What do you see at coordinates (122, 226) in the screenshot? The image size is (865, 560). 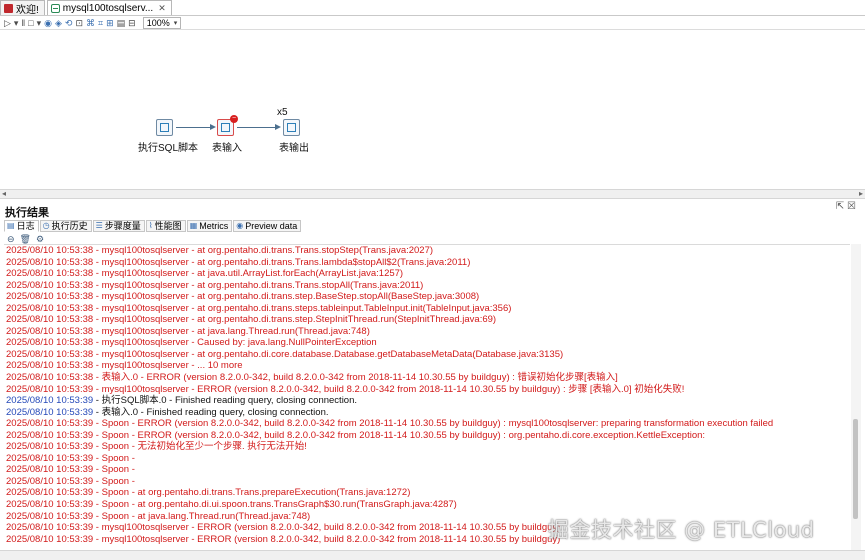 I see `tab-step-metrics-label: 步骤度量` at bounding box center [122, 226].